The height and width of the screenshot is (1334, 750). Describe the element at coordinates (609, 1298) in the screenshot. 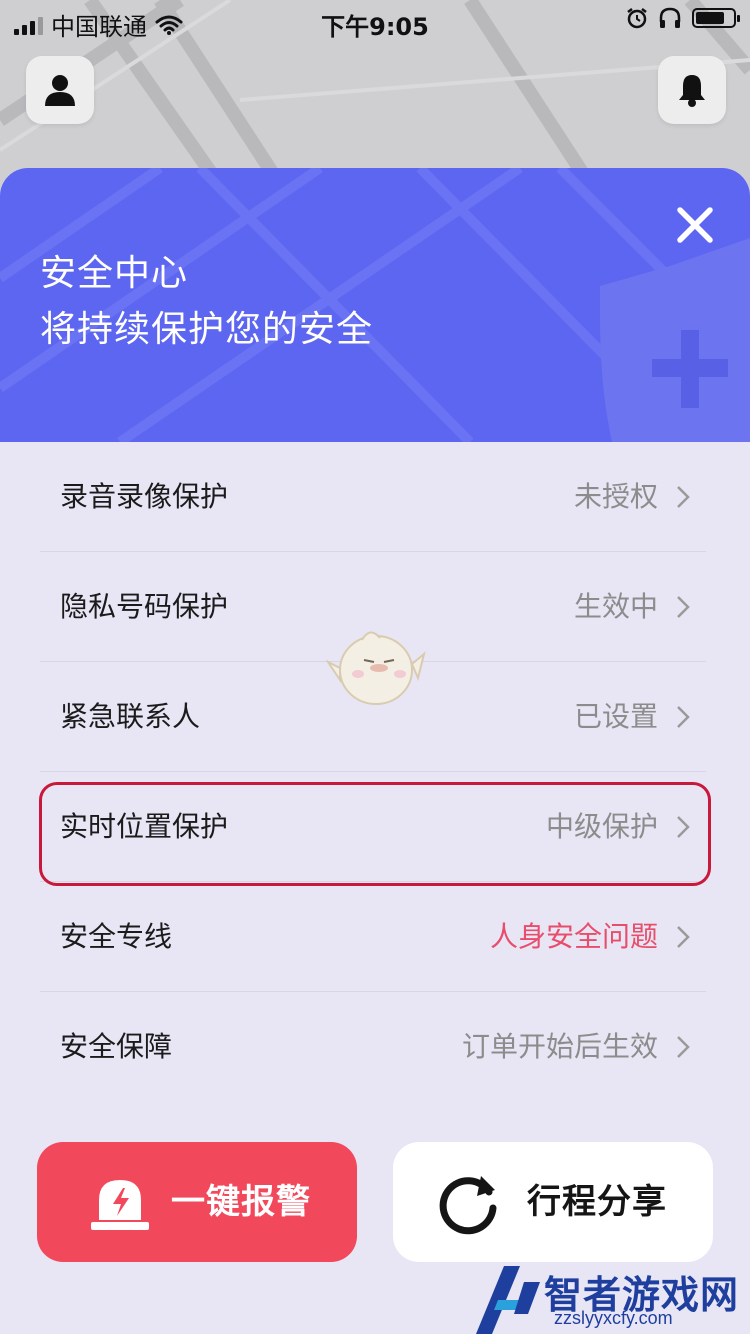

I see `site-watermark: 智者游戏网 zzslyyxcfy.com` at that location.